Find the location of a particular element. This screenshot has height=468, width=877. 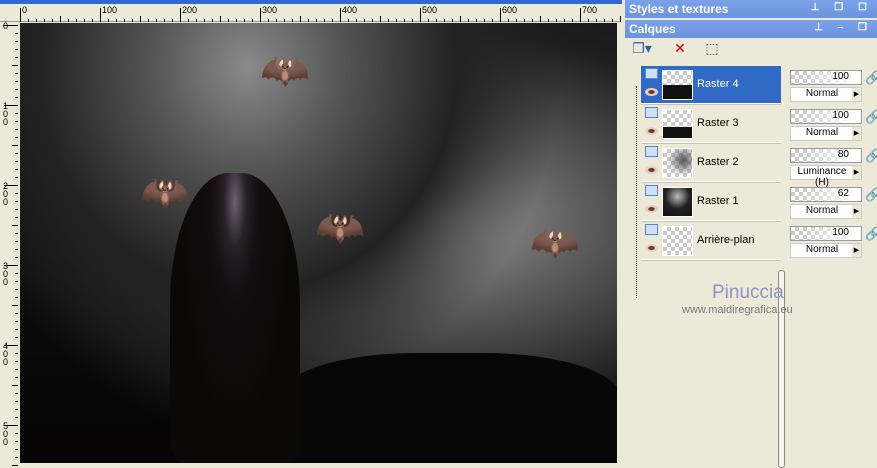

blend-mode-dropdown: Luminance (H) ▶ is located at coordinates (826, 176).